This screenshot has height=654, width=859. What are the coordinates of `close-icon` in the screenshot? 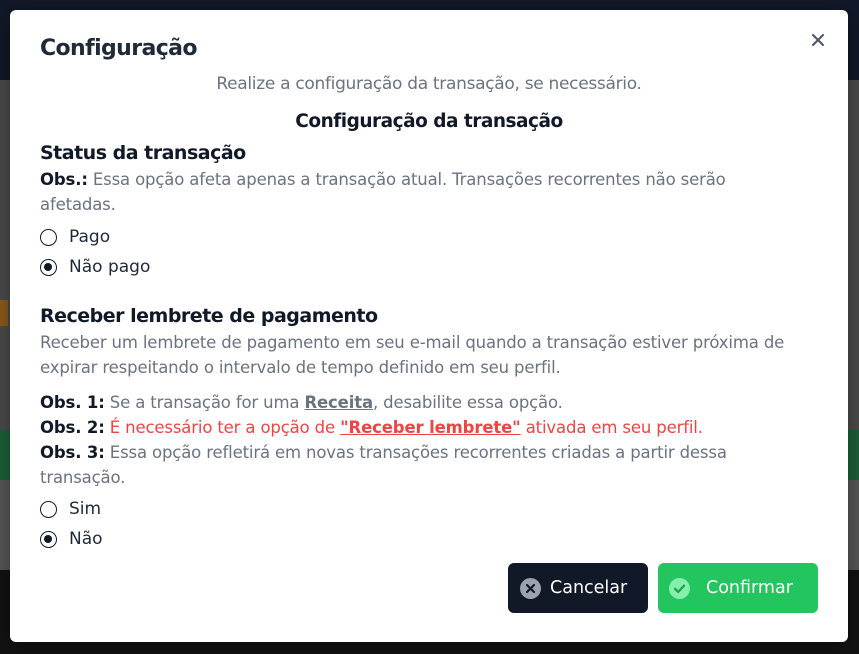 It's located at (818, 40).